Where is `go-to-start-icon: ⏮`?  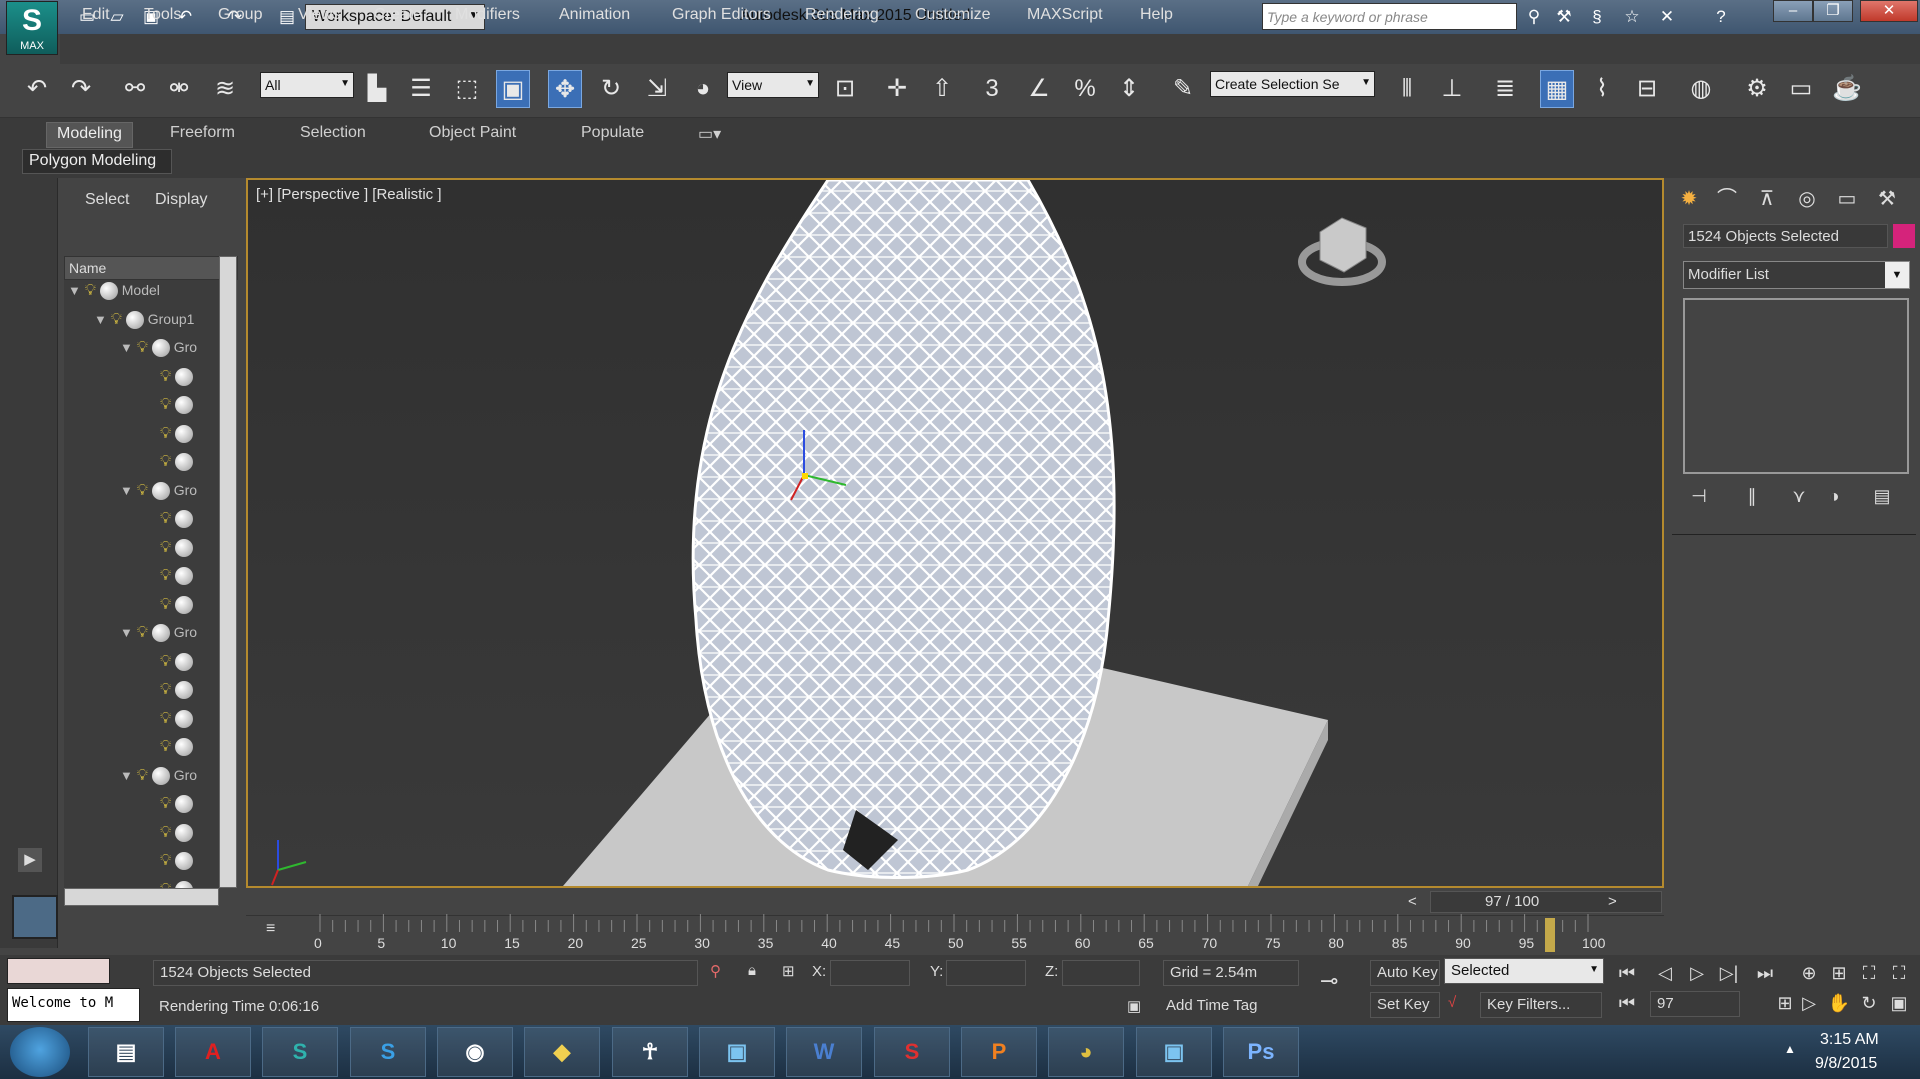 go-to-start-icon: ⏮ is located at coordinates (1627, 973).